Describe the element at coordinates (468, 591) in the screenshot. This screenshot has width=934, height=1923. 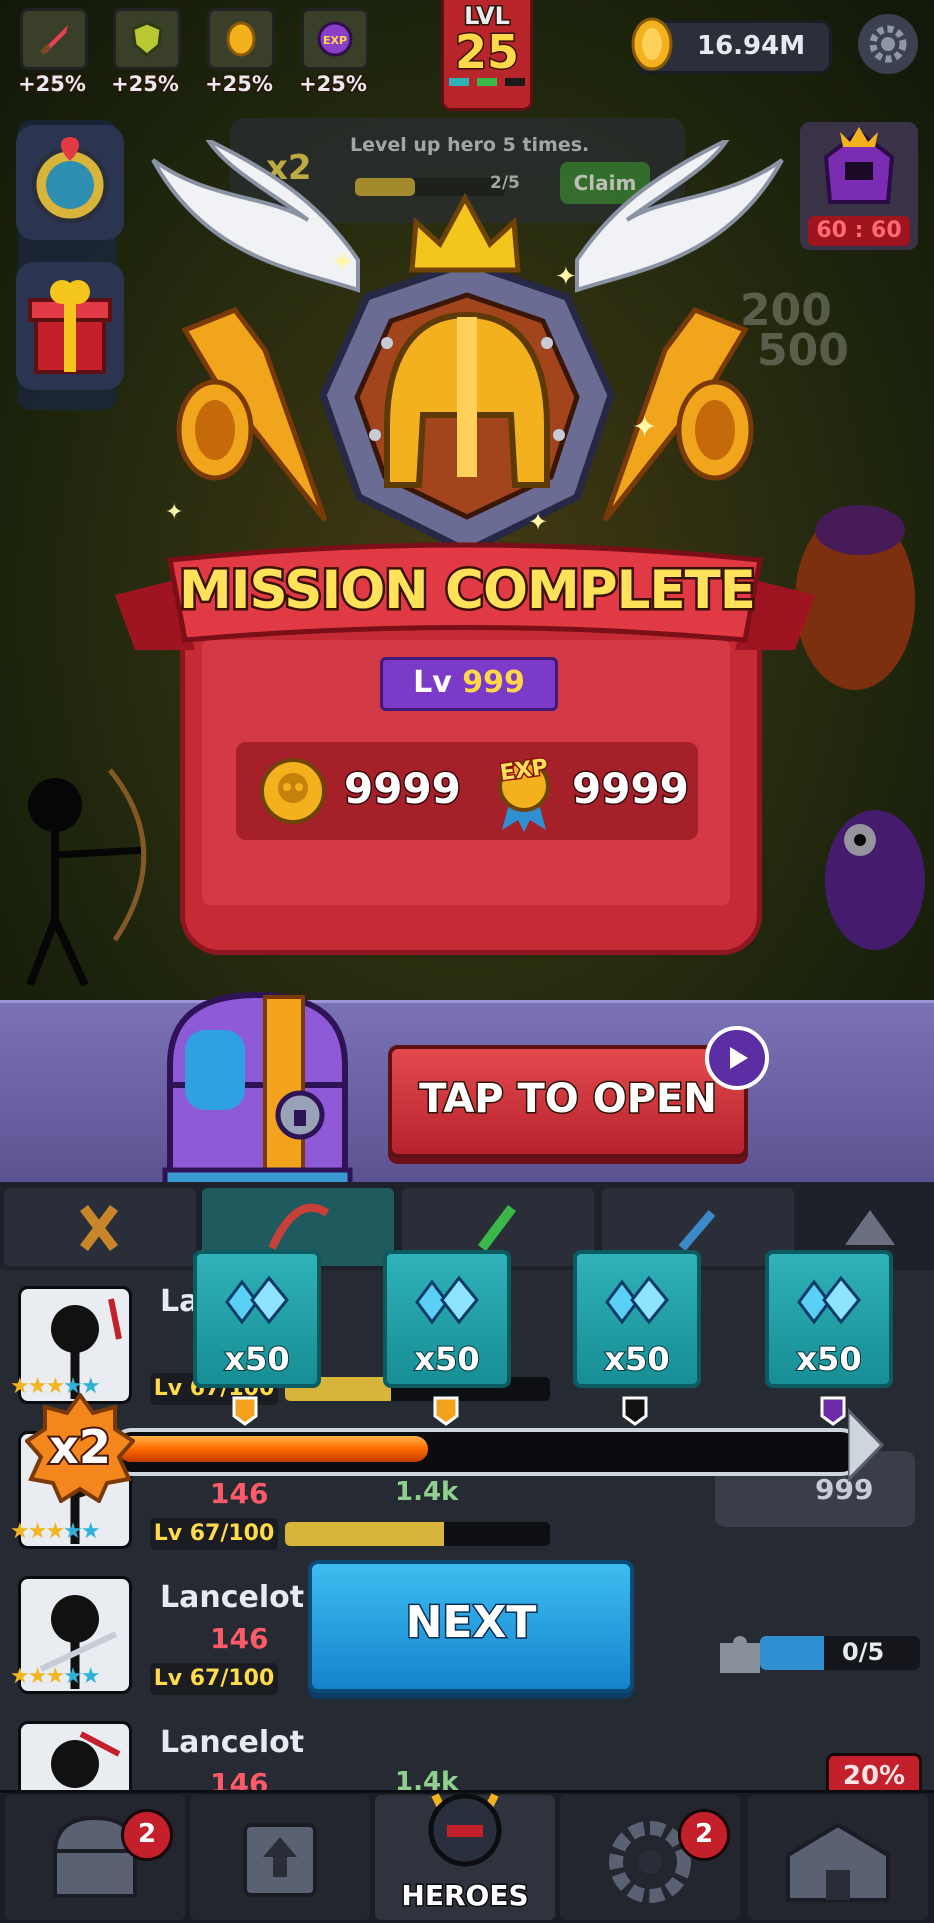
I see `mission-complete-title: MISSION COMPLETE` at that location.